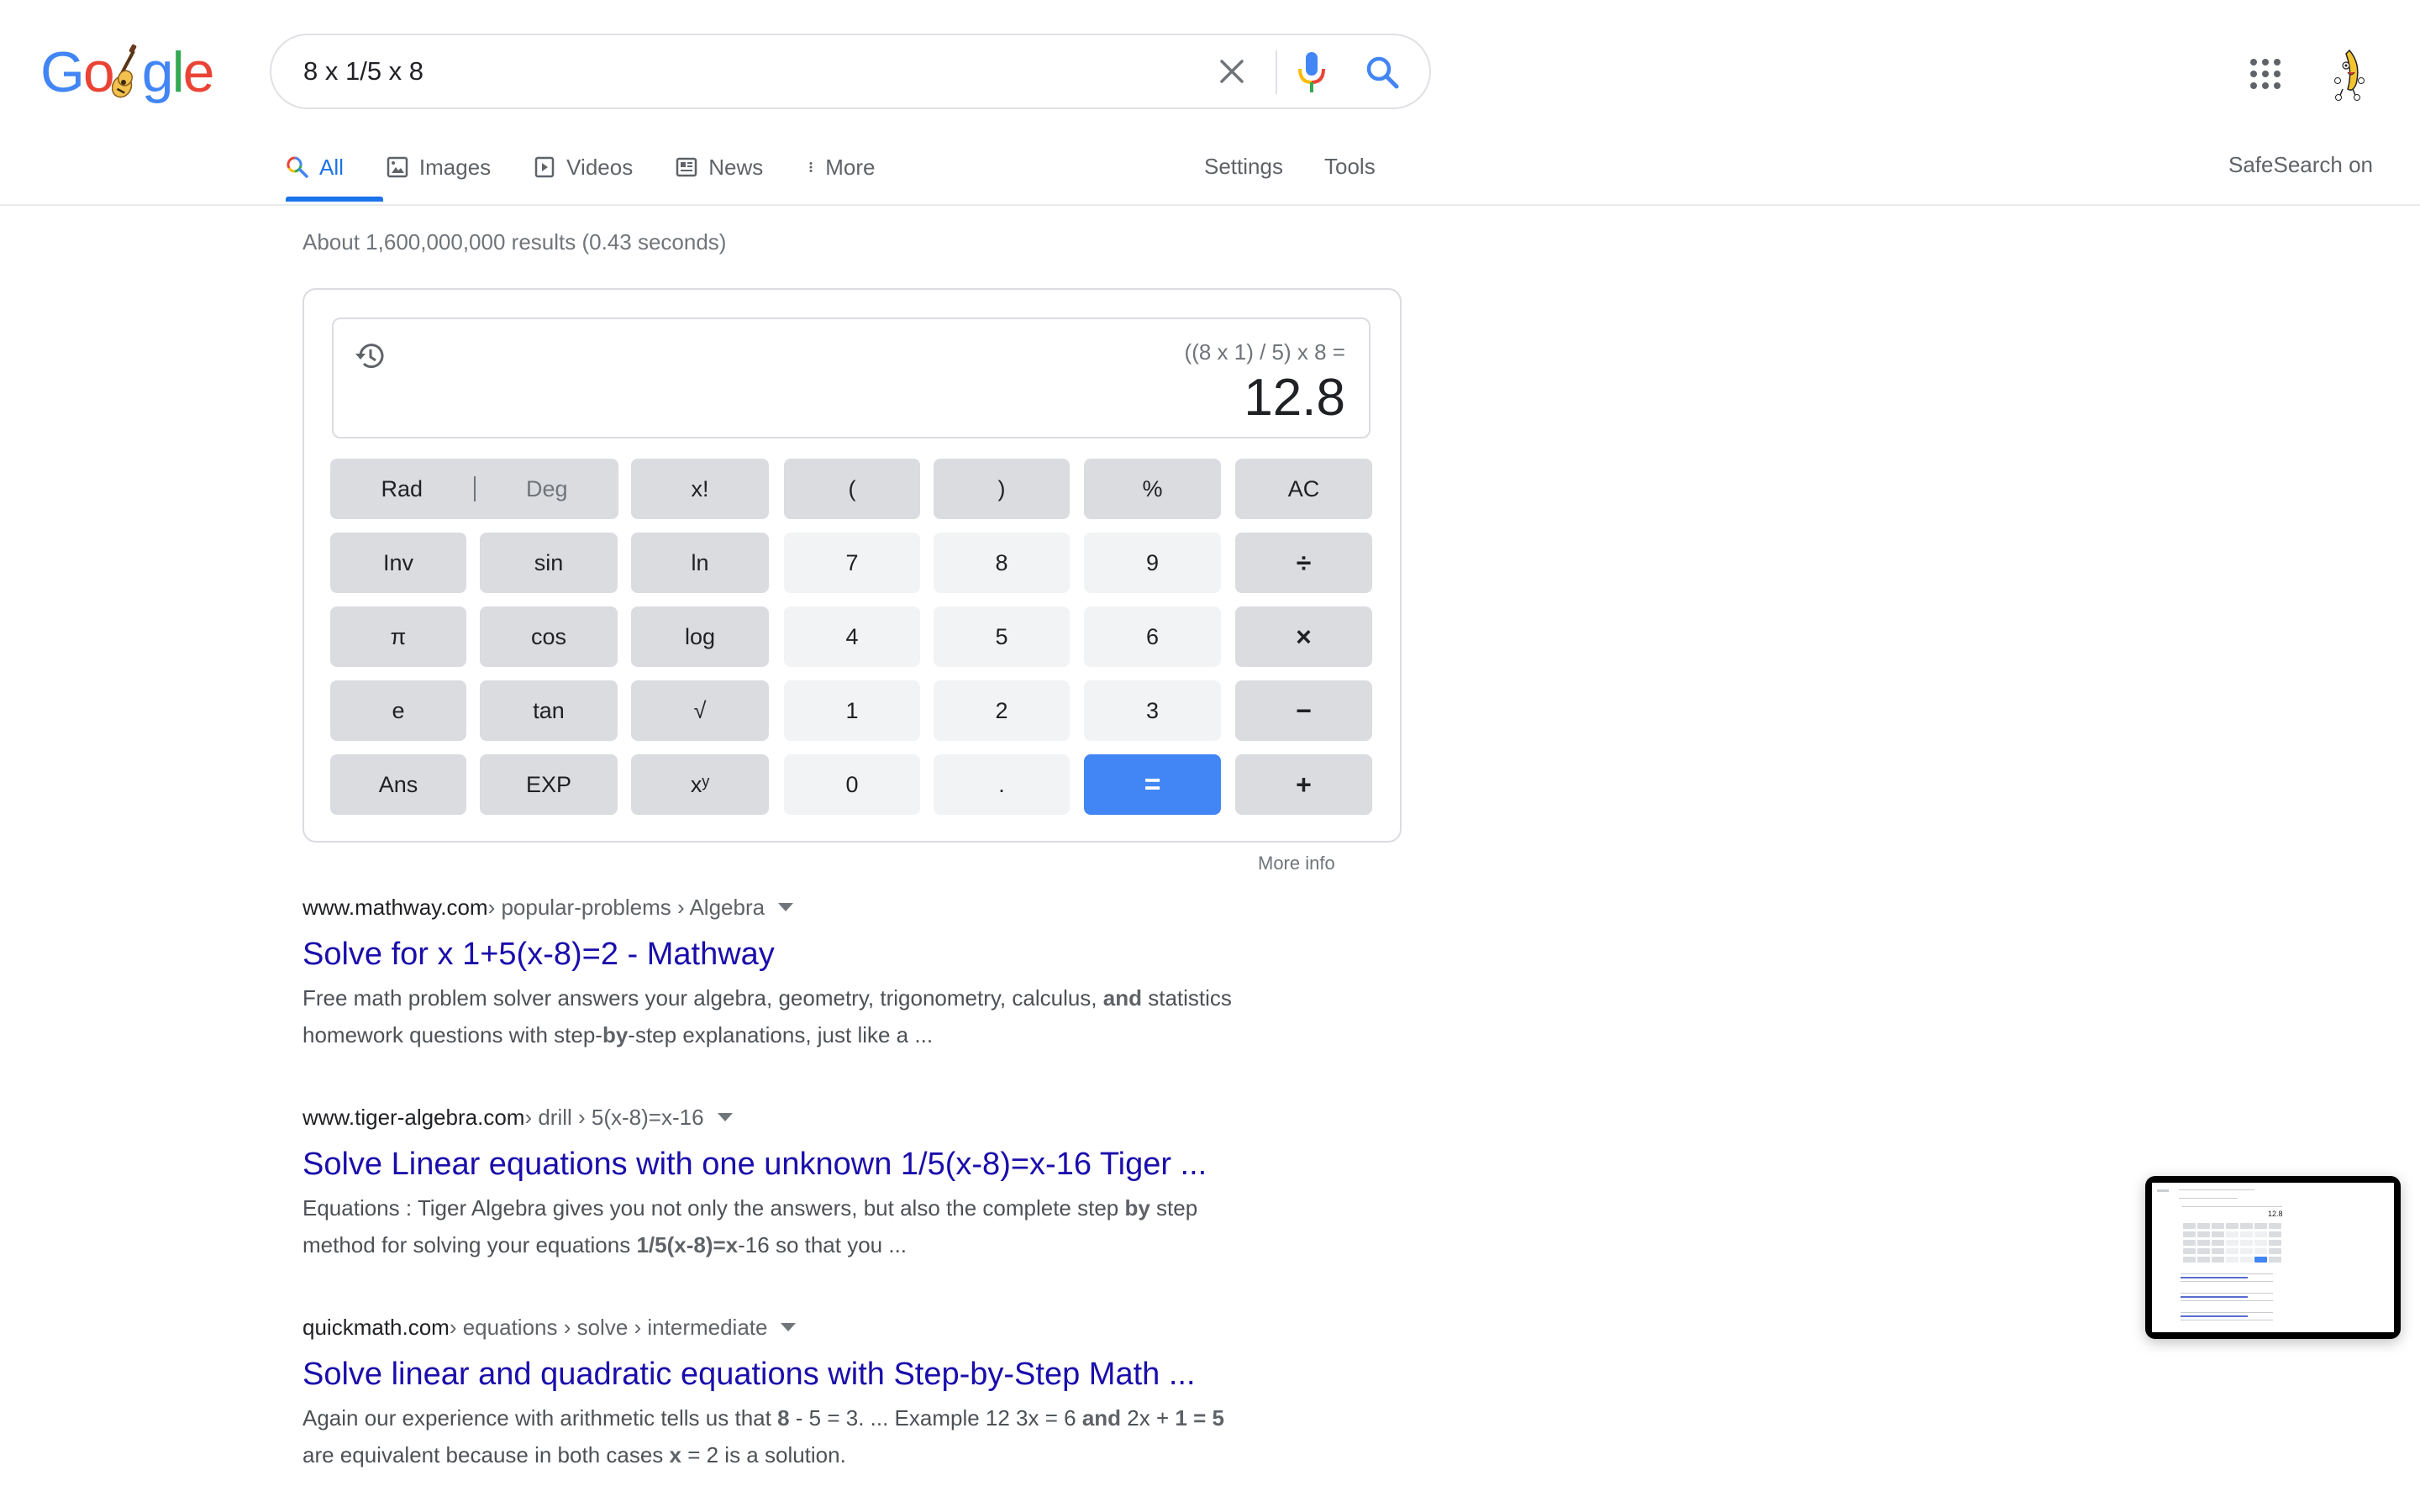 This screenshot has width=2420, height=1512. What do you see at coordinates (851, 378) in the screenshot?
I see `calculator-display: ((8 x 1) / 5) x 8 = 12.8` at bounding box center [851, 378].